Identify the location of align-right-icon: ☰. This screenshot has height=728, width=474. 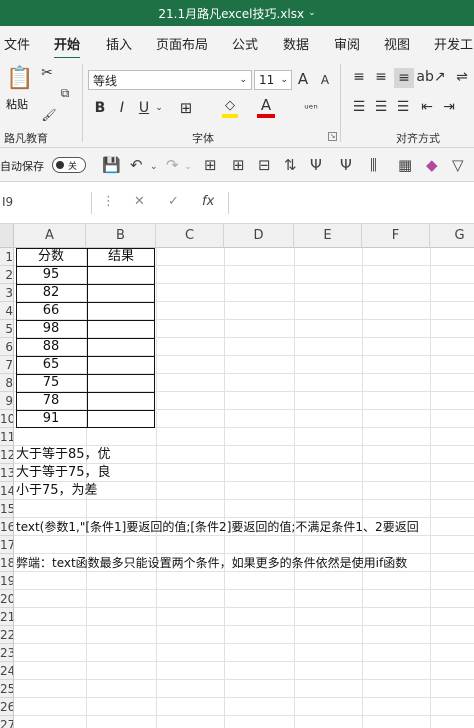
(403, 107).